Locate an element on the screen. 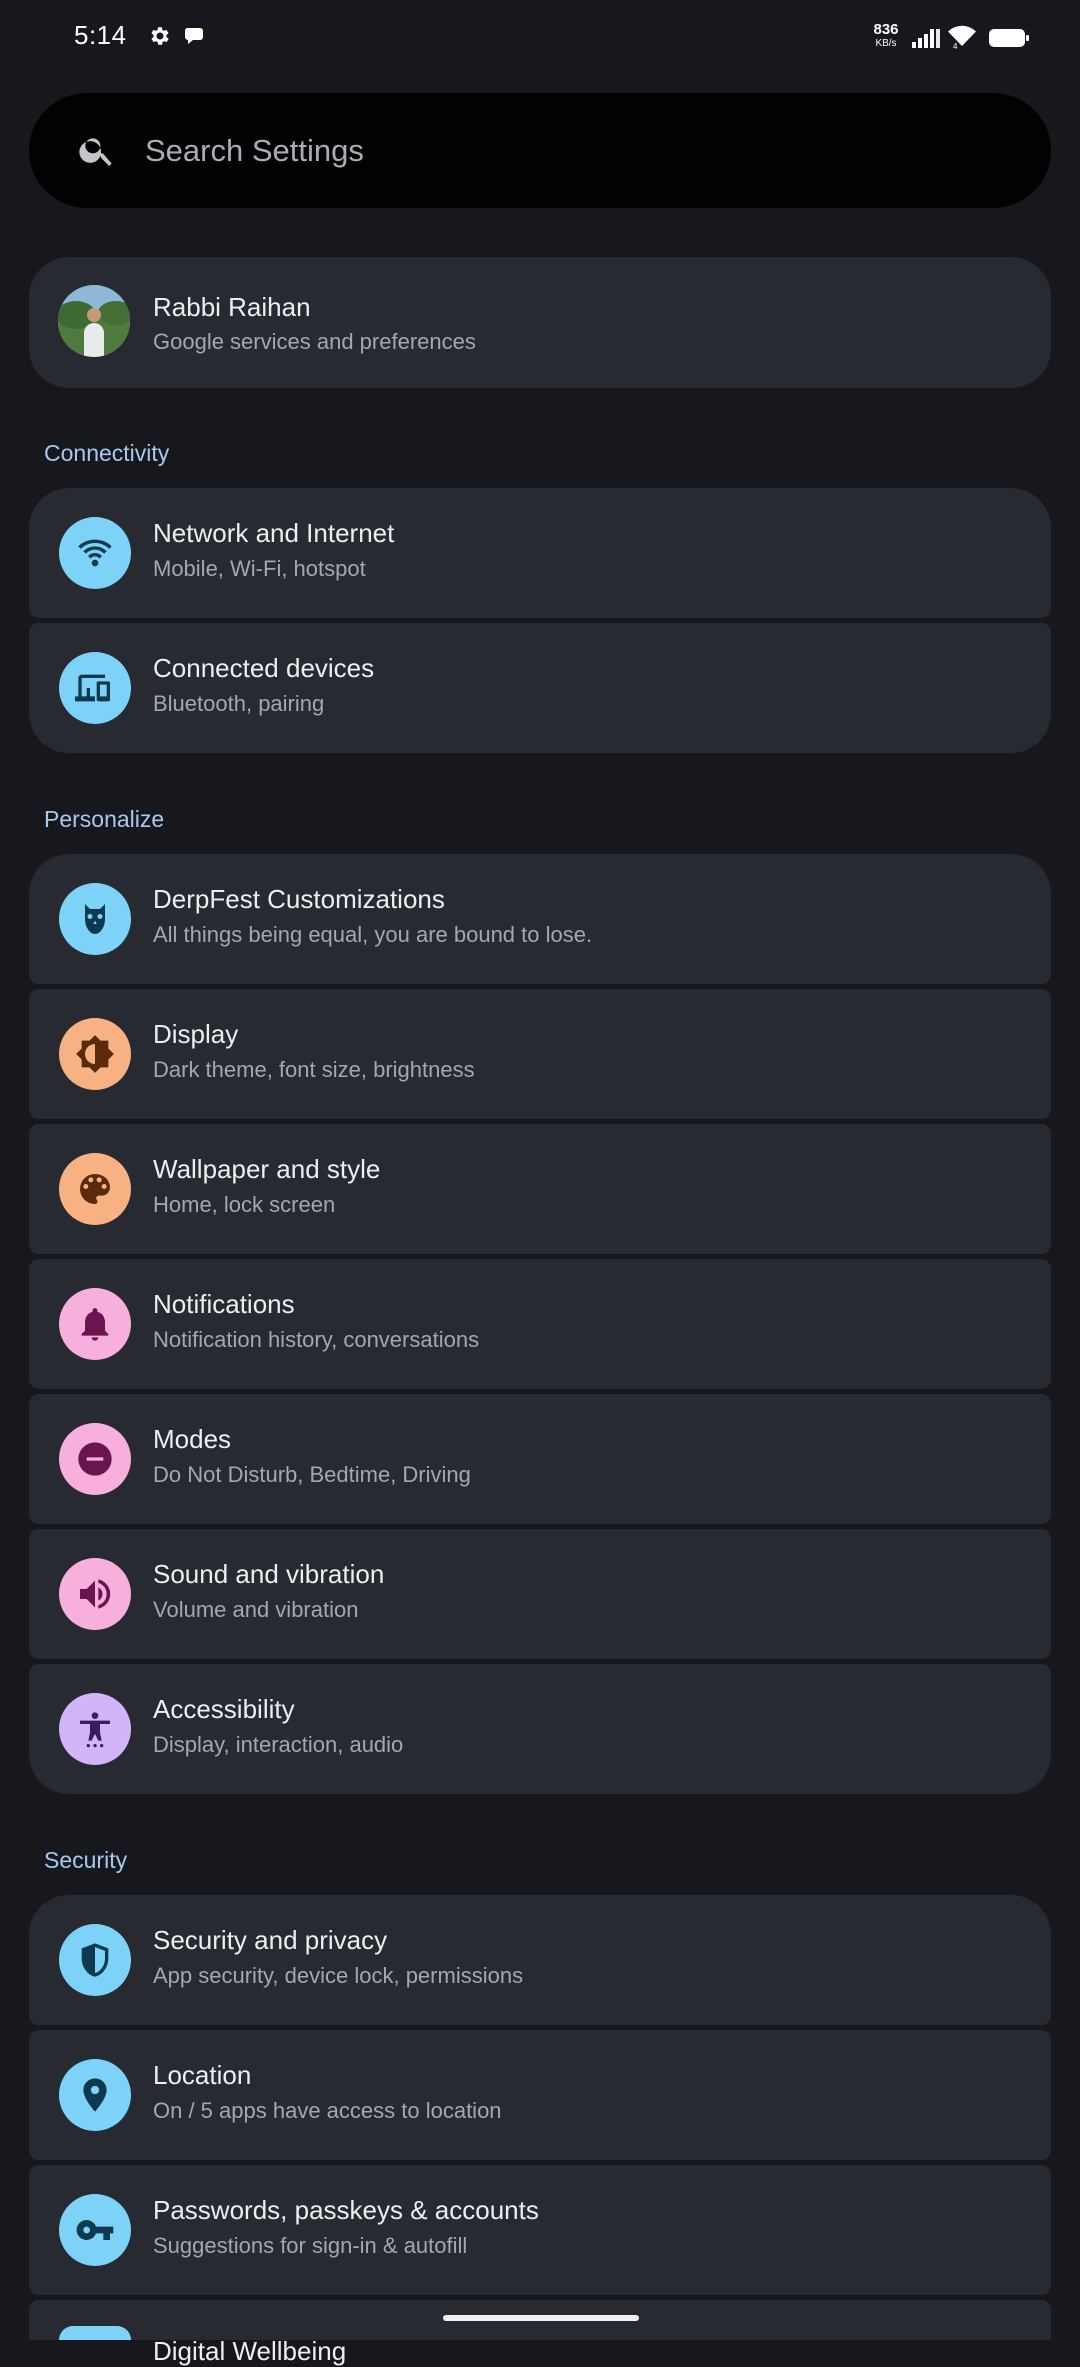 This screenshot has height=2367, width=1080. section-title-personalize: Personalize is located at coordinates (104, 819).